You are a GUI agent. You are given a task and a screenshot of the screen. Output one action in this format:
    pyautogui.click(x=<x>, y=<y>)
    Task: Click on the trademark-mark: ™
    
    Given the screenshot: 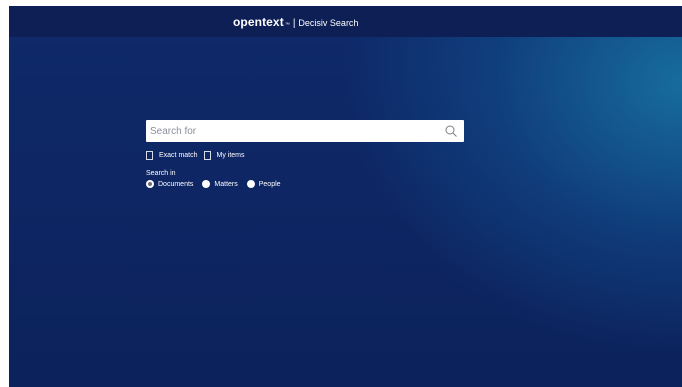 What is the action you would take?
    pyautogui.click(x=287, y=25)
    